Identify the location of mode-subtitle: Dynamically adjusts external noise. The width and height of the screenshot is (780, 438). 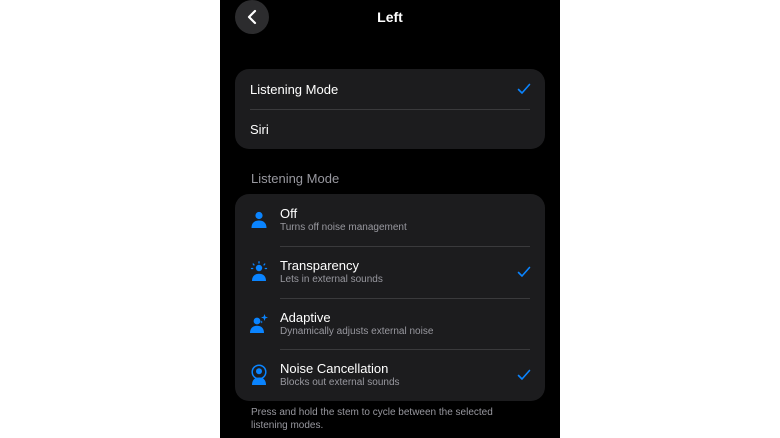
(357, 331).